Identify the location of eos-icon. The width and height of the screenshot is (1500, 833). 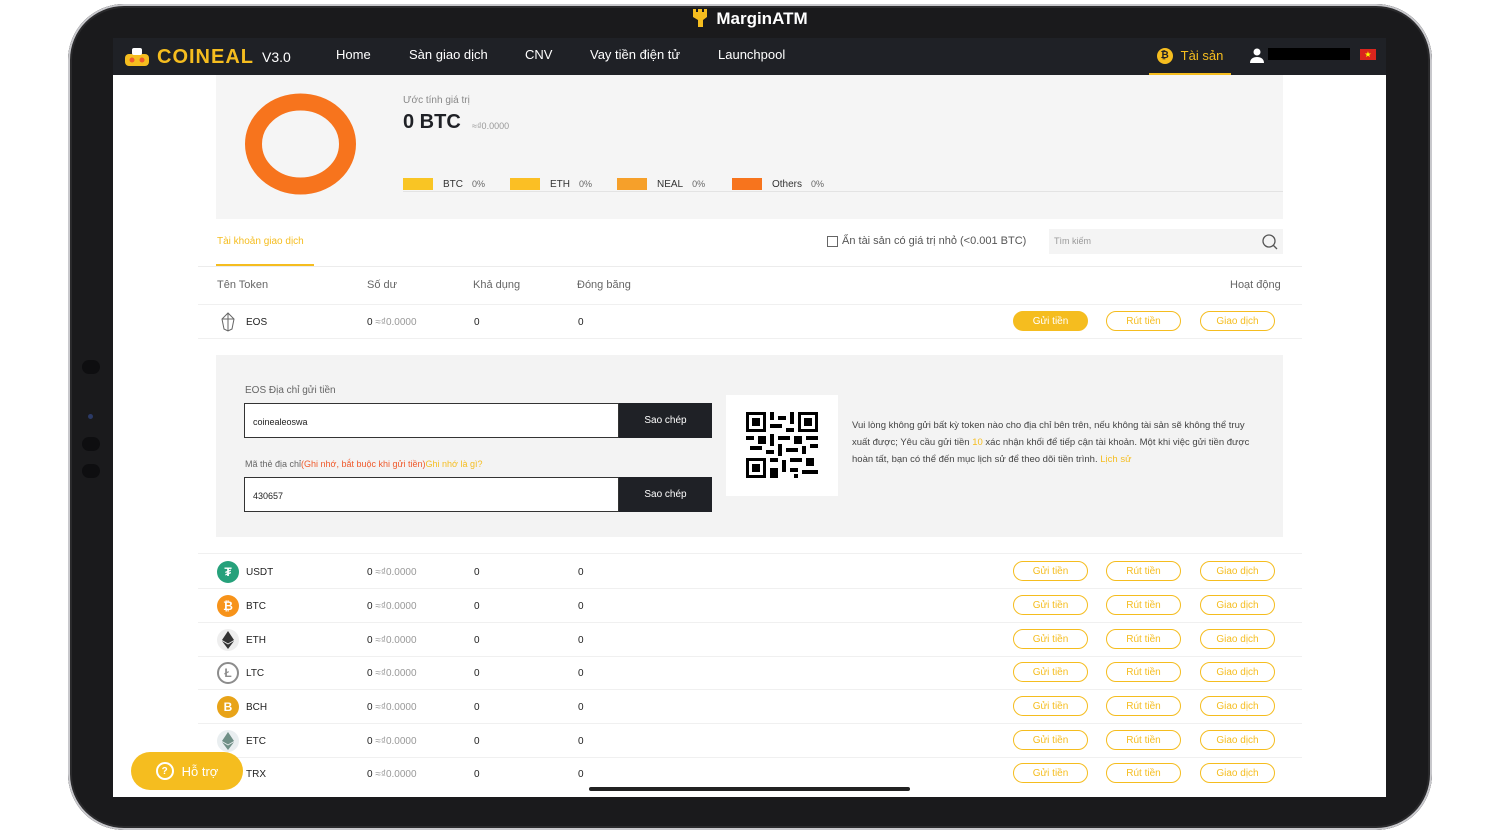
(228, 322).